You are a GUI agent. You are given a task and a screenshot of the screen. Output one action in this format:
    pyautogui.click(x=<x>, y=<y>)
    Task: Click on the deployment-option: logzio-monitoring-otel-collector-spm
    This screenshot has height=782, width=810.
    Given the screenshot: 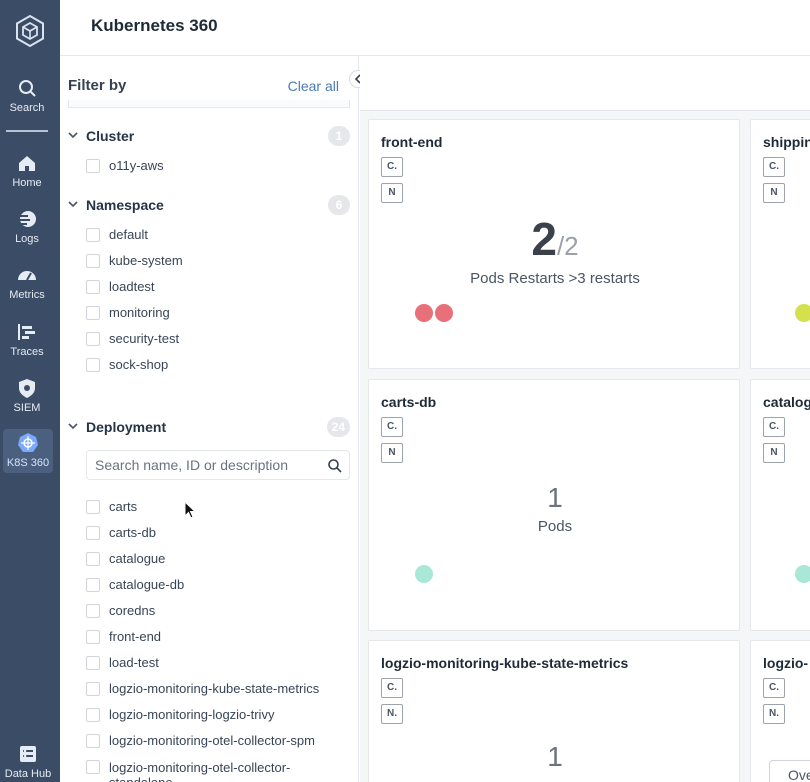 What is the action you would take?
    pyautogui.click(x=209, y=741)
    